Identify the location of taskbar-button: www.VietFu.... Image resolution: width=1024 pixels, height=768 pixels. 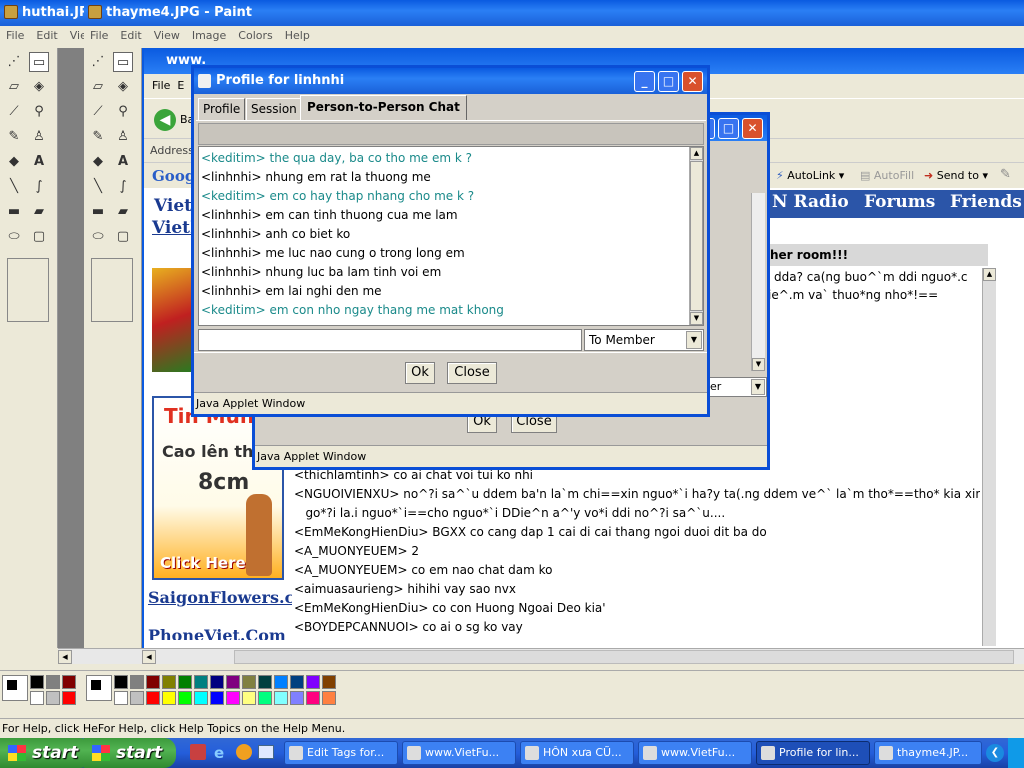
(695, 753).